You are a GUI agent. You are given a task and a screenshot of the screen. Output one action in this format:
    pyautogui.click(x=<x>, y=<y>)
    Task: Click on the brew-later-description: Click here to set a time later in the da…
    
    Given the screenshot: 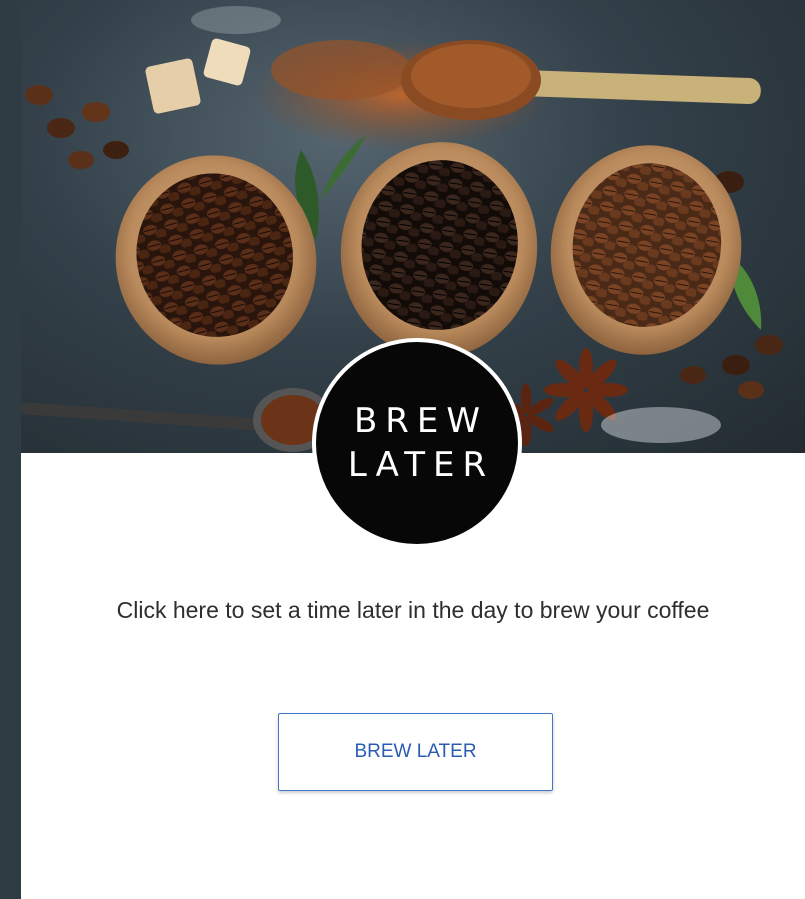 What is the action you would take?
    pyautogui.click(x=413, y=610)
    